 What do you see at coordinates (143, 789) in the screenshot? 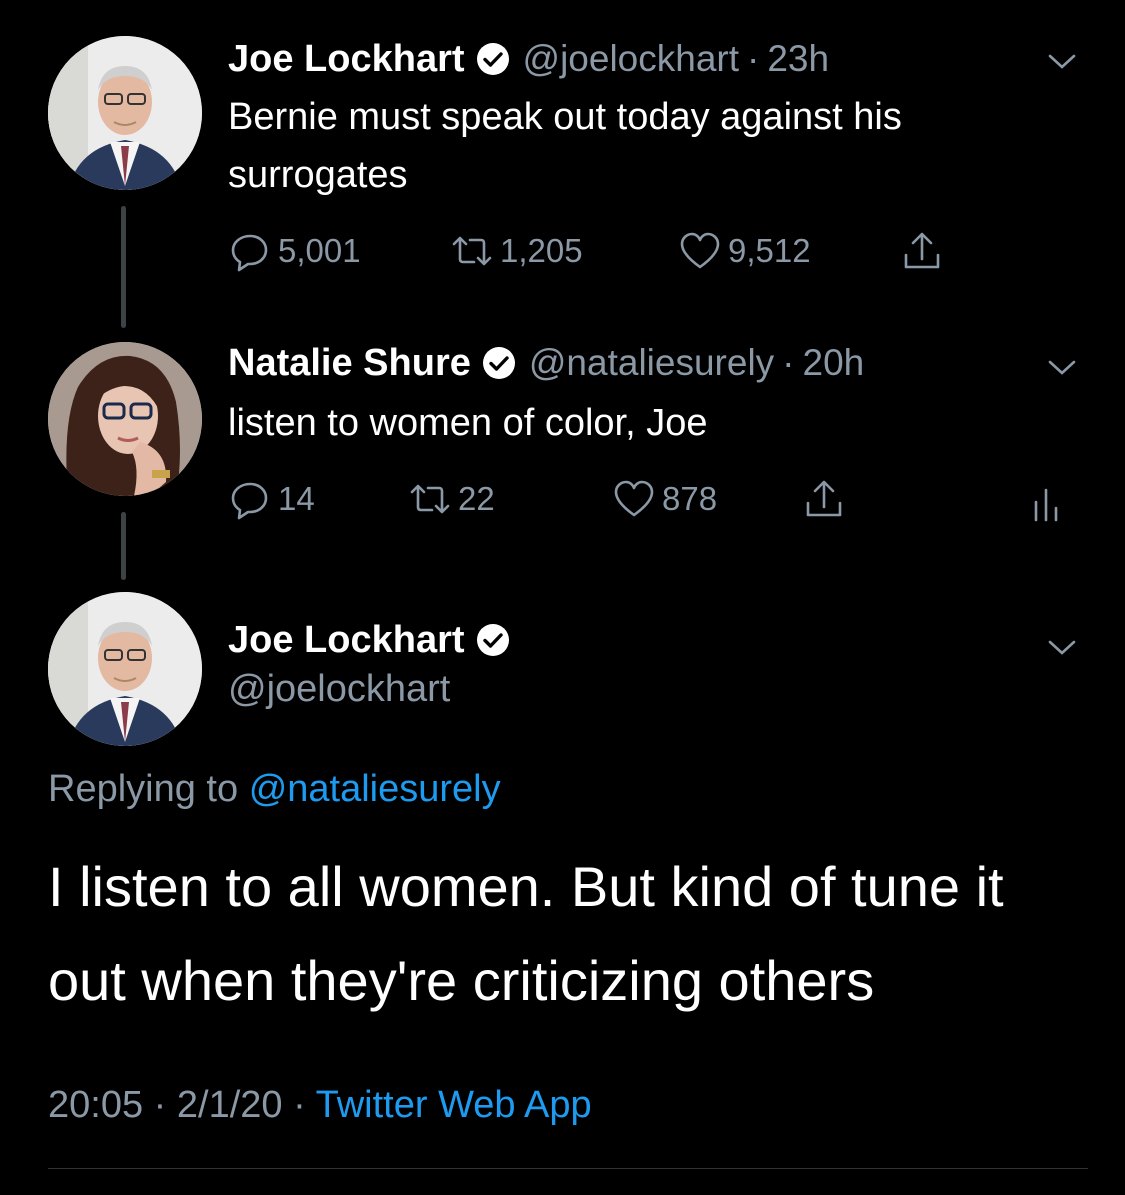
I see `replying-label: Replying to` at bounding box center [143, 789].